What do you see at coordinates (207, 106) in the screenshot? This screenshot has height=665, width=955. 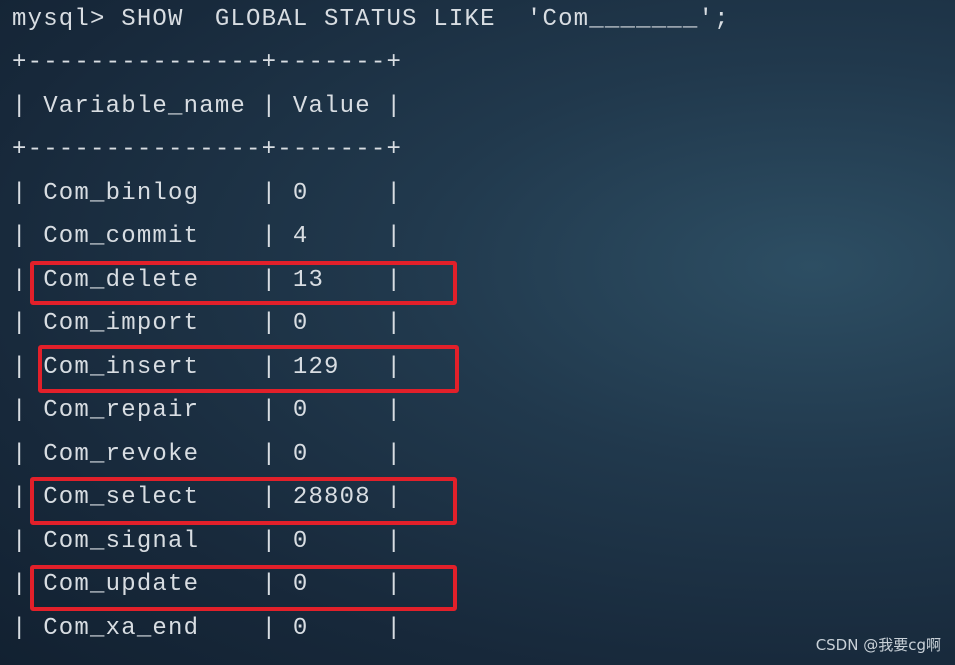 I see `table-header: | Variable_name | Value |` at bounding box center [207, 106].